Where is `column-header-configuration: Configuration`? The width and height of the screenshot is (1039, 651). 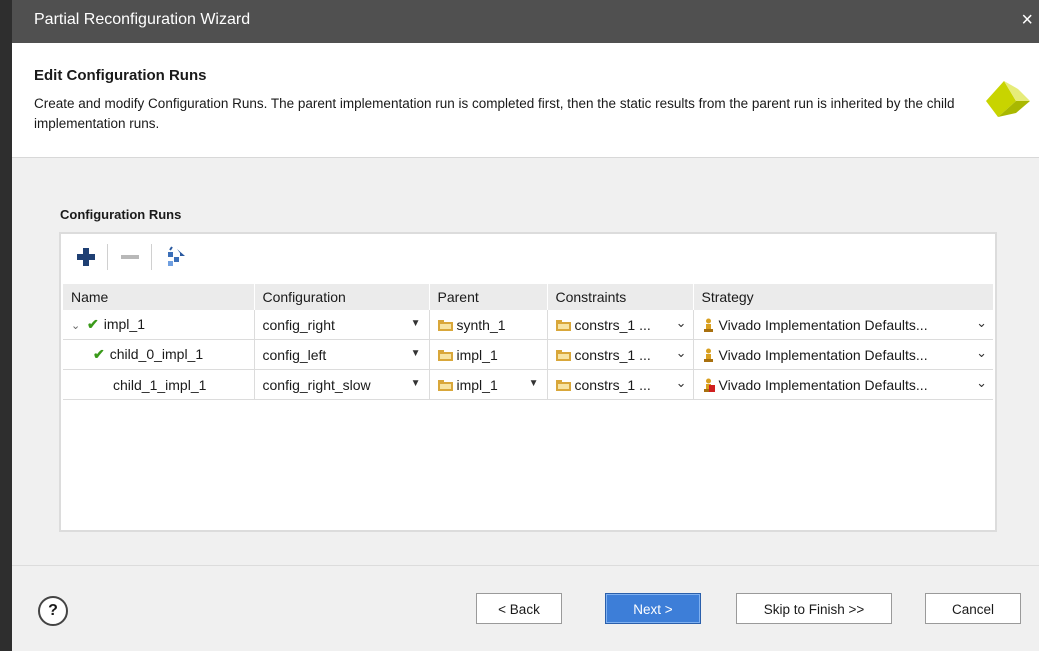 column-header-configuration: Configuration is located at coordinates (342, 297).